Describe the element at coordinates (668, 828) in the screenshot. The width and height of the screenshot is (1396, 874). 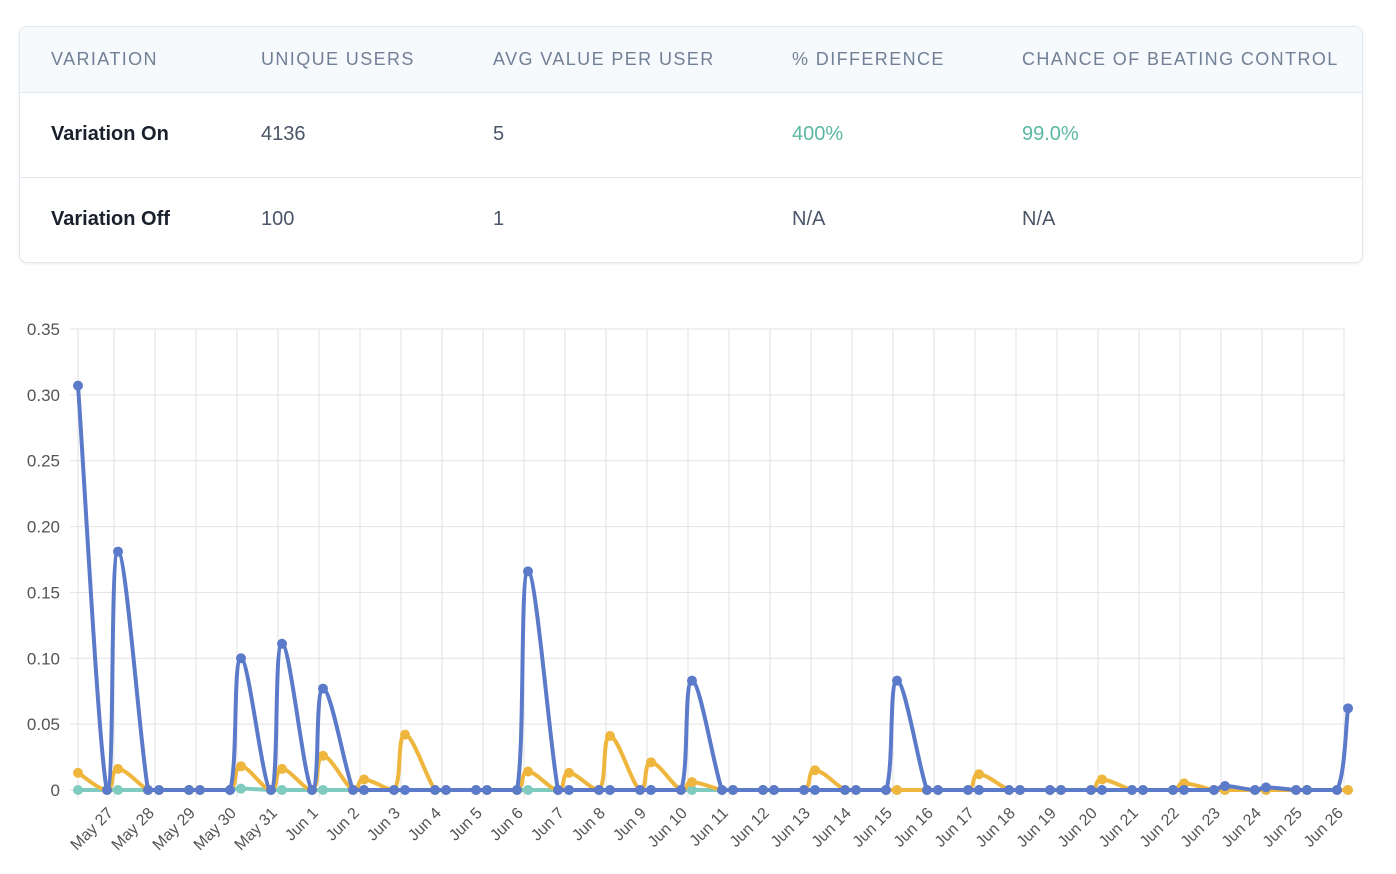
I see `x-tick-label: Jun 10` at that location.